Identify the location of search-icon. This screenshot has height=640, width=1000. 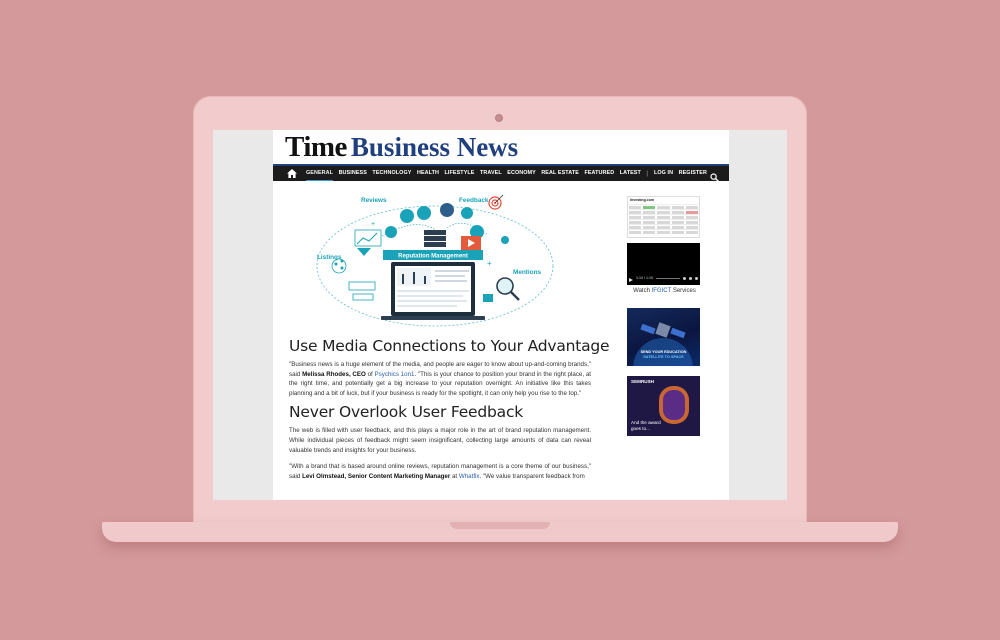
(714, 175).